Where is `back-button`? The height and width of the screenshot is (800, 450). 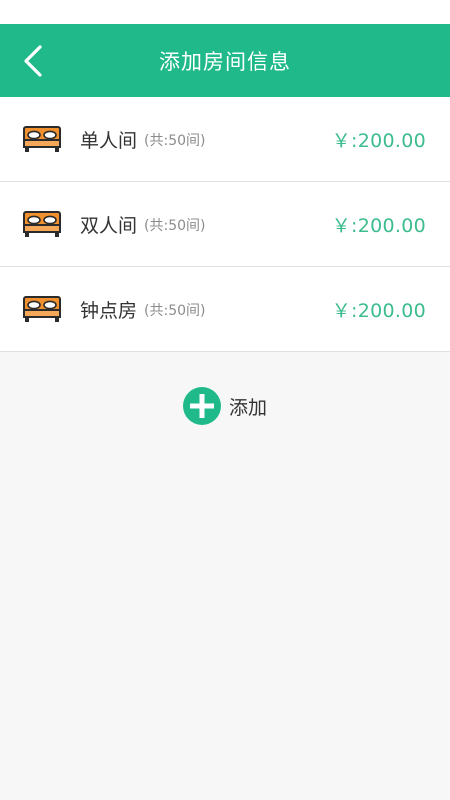 back-button is located at coordinates (33, 61).